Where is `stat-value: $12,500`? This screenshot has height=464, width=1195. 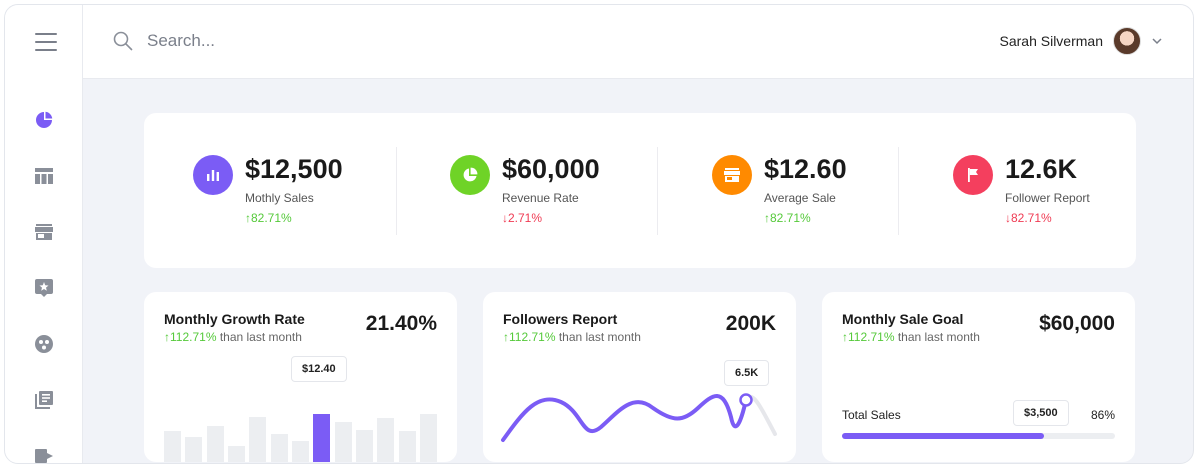 stat-value: $12,500 is located at coordinates (294, 169).